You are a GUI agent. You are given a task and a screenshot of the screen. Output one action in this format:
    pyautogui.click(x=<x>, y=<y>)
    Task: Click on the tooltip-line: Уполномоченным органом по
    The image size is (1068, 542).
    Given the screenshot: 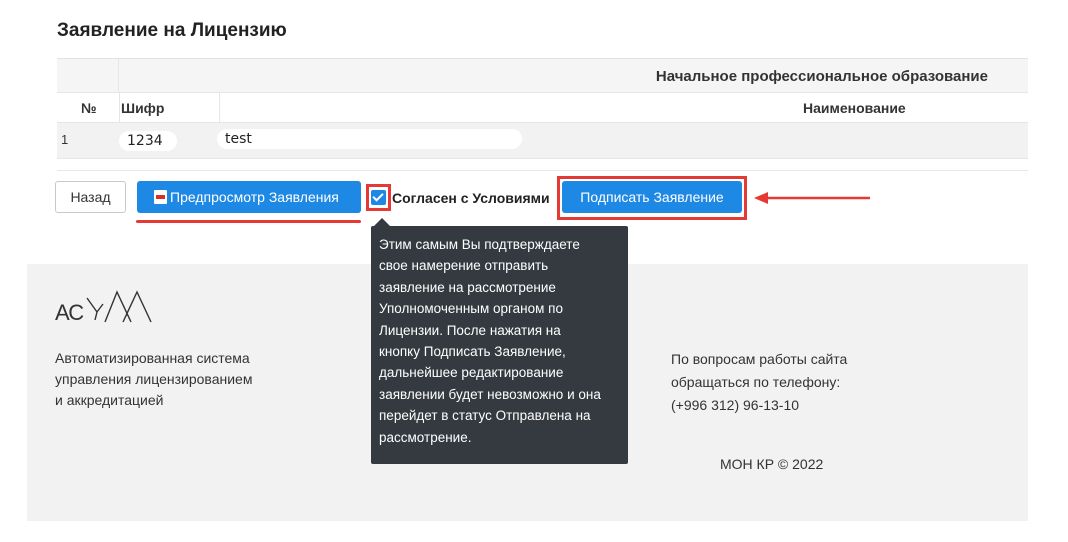 What is the action you would take?
    pyautogui.click(x=471, y=309)
    